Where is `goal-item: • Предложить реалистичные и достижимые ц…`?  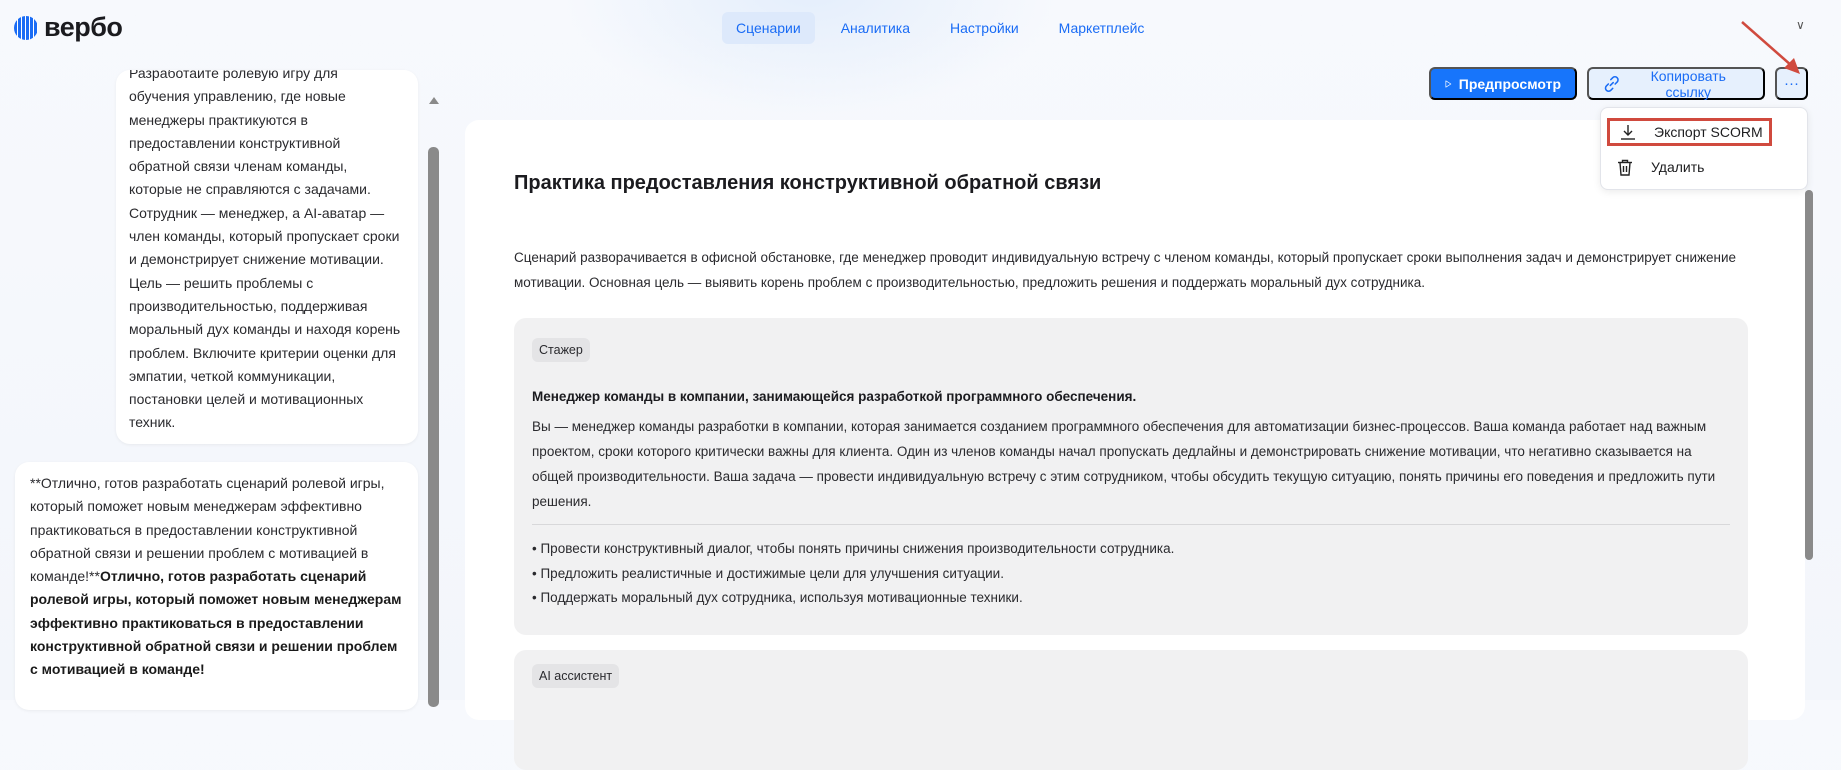
goal-item: • Предложить реалистичные и достижимые ц… is located at coordinates (768, 573).